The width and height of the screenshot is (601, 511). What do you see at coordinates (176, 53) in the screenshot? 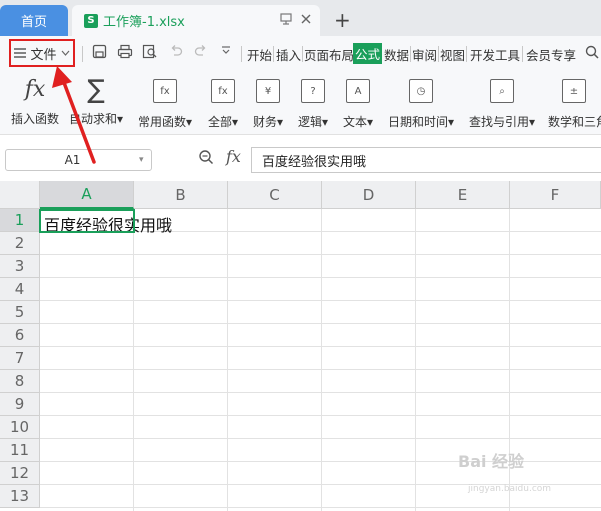
I see `undo-icon` at bounding box center [176, 53].